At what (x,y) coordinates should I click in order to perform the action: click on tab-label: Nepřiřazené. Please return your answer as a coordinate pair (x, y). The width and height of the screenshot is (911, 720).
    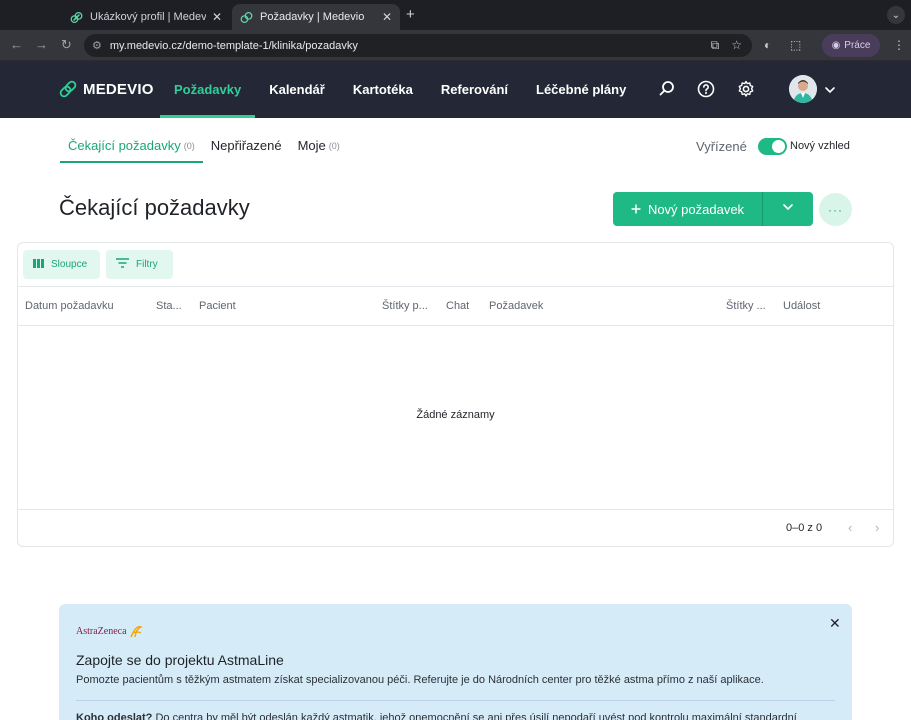
    Looking at the image, I should click on (246, 145).